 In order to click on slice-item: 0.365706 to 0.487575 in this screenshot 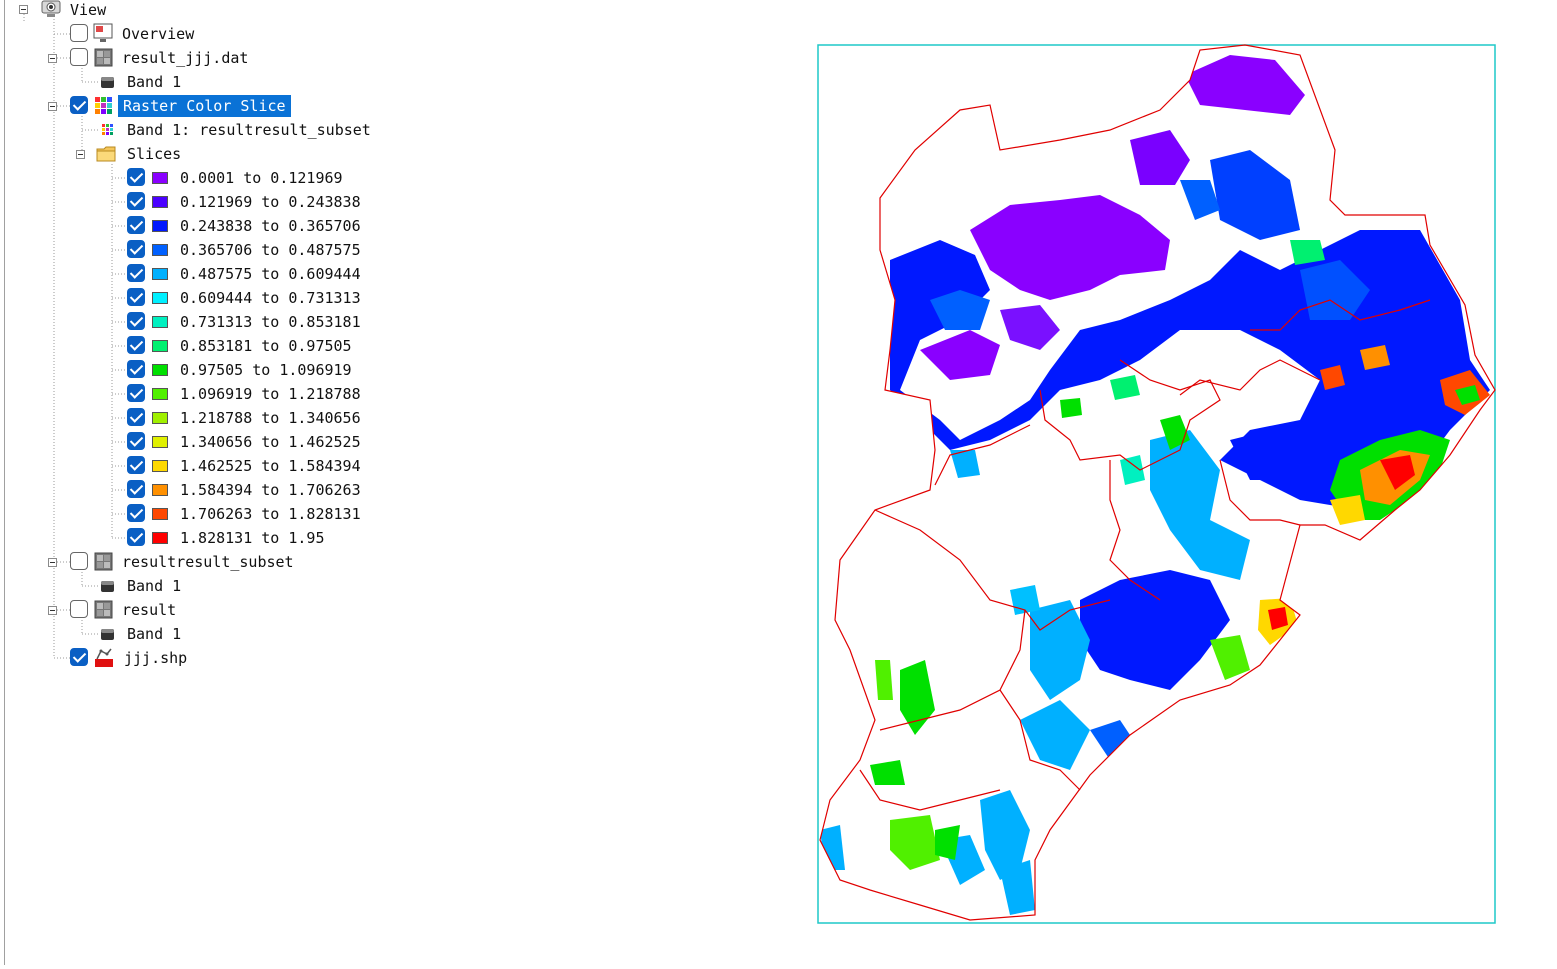, I will do `click(200, 250)`.